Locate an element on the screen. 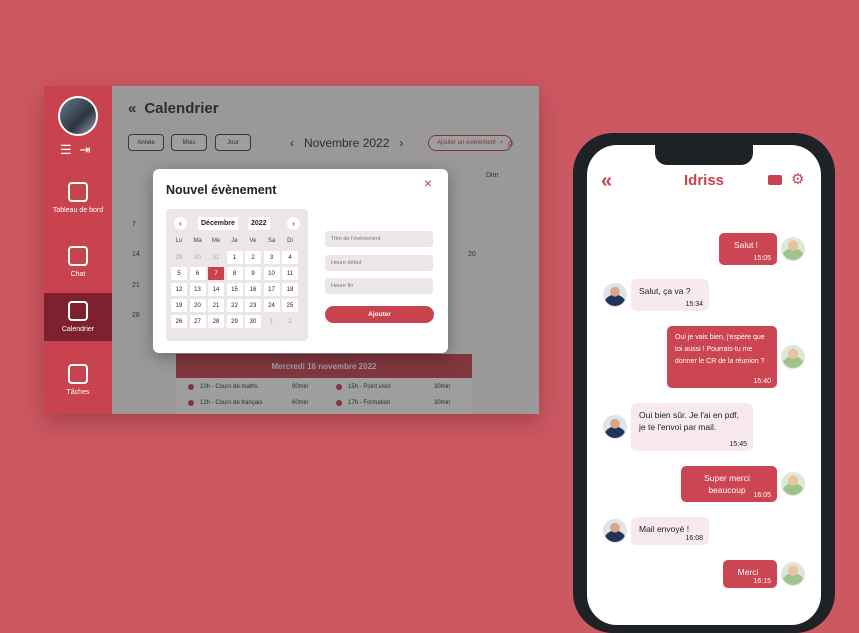  message-time: 15:40 is located at coordinates (762, 381).